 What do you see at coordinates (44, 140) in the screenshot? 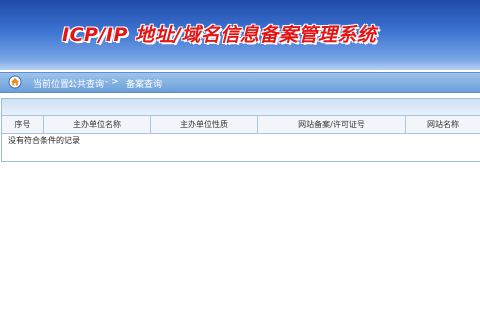
I see `empty-results-message: 没有符合条件的记录` at bounding box center [44, 140].